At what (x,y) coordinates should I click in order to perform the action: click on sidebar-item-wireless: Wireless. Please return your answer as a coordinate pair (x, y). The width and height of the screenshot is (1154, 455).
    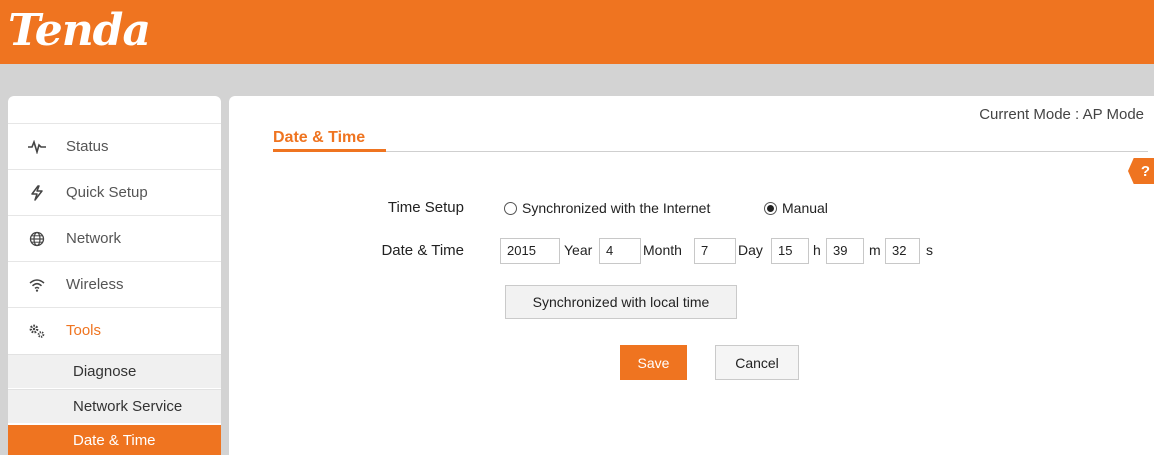
    Looking at the image, I should click on (114, 284).